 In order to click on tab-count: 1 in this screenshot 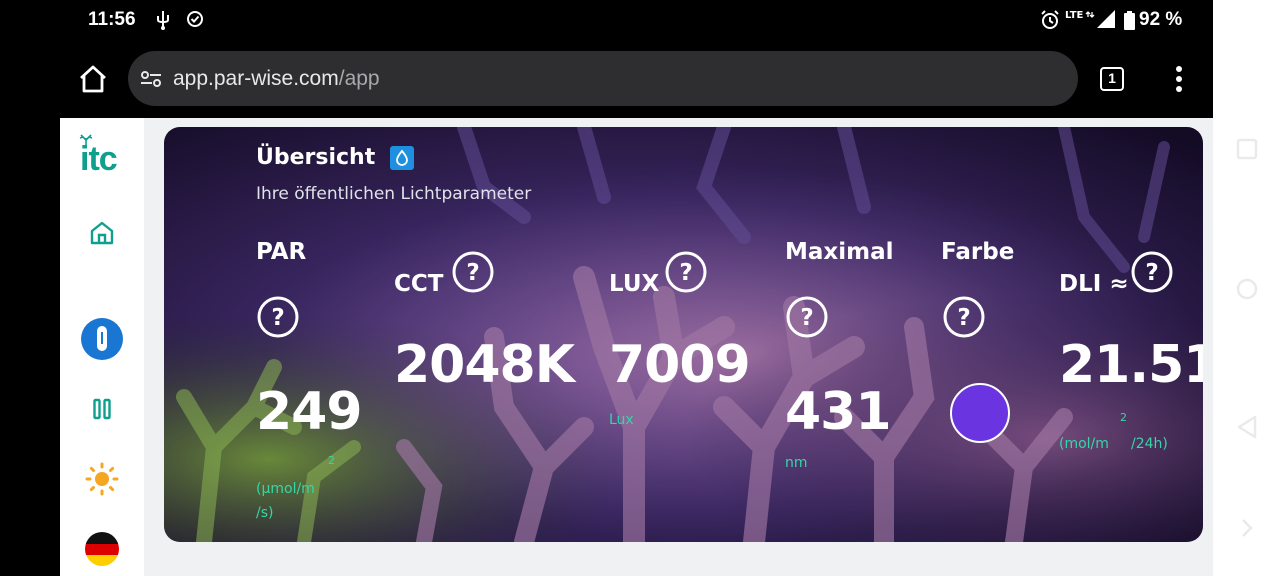, I will do `click(1112, 78)`.